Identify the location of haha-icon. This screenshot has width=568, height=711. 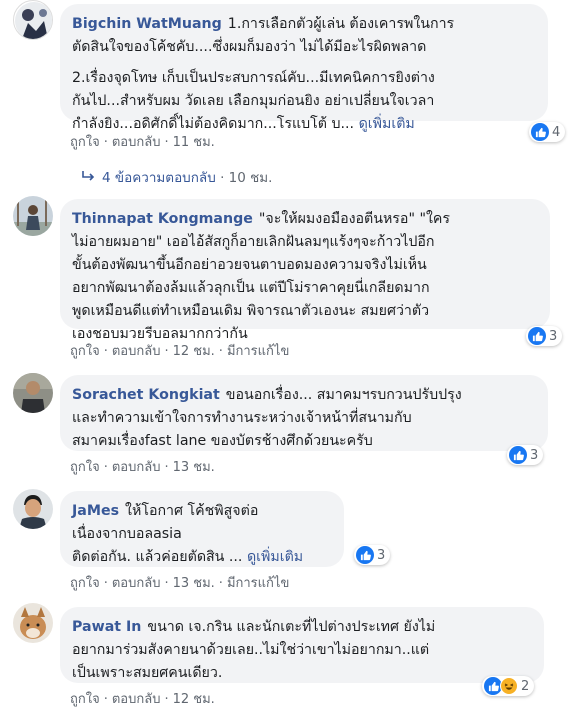
(509, 686).